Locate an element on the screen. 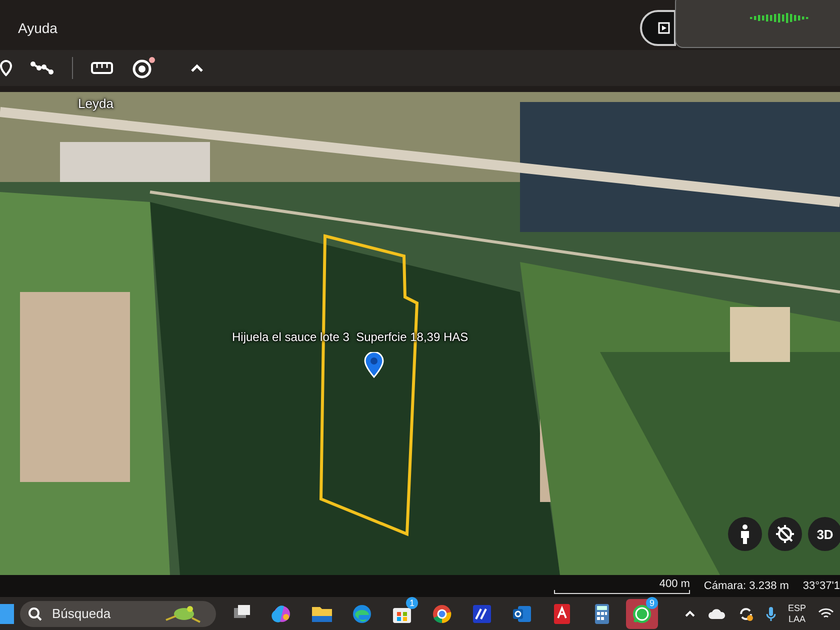 The image size is (840, 630). search-field: Búsqueda is located at coordinates (102, 613).